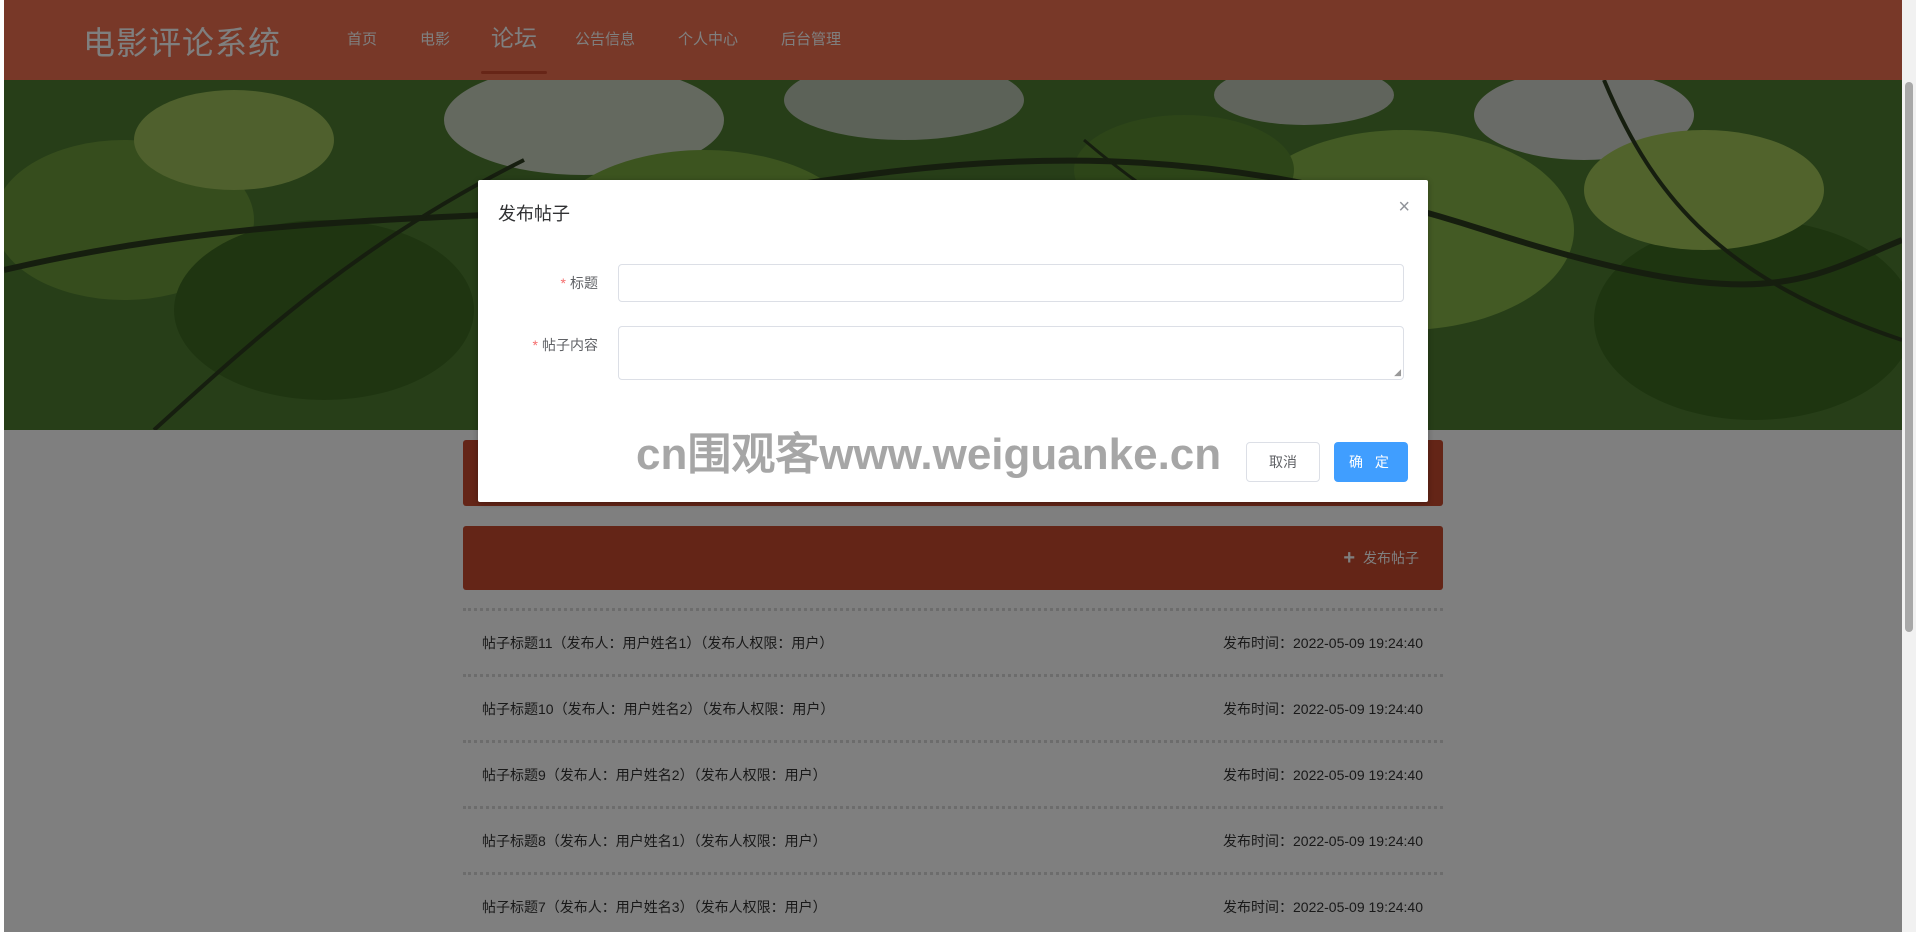 The image size is (1916, 932). What do you see at coordinates (1397, 372) in the screenshot?
I see `resize-handle-icon: ◢` at bounding box center [1397, 372].